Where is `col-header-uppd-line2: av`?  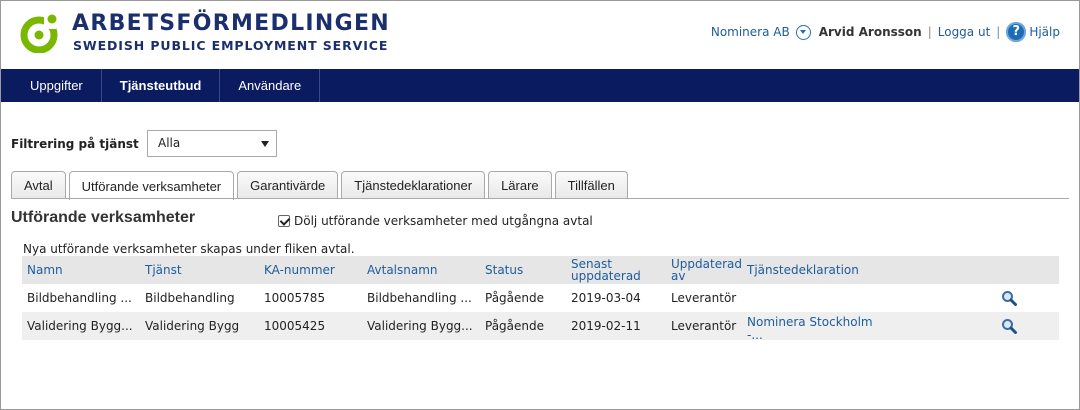
col-header-uppd-line2: av is located at coordinates (678, 276).